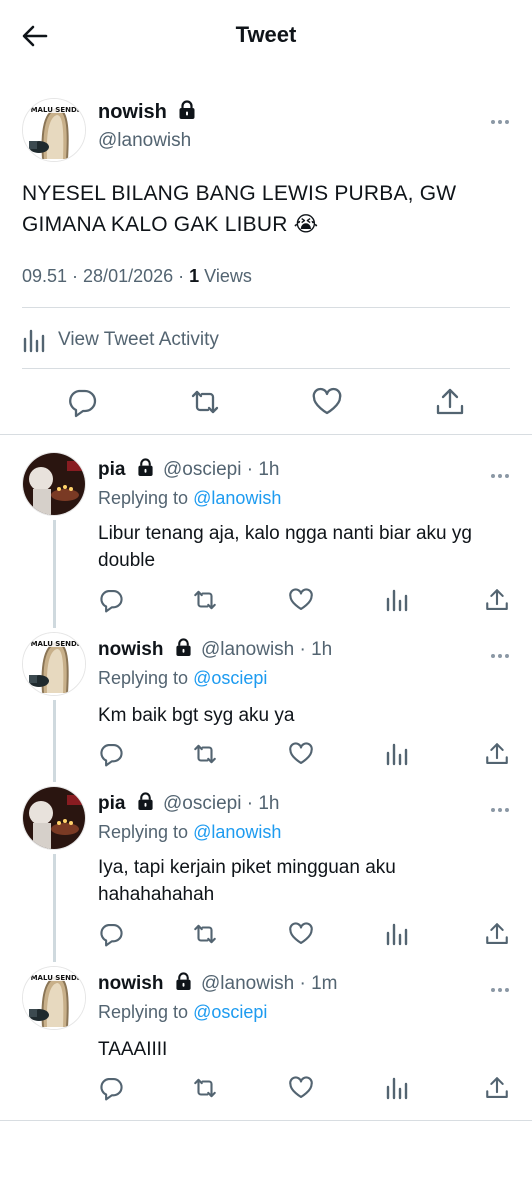 This screenshot has width=532, height=1200. I want to click on view-tweet-activity-link: View Tweet Activity, so click(120, 340).